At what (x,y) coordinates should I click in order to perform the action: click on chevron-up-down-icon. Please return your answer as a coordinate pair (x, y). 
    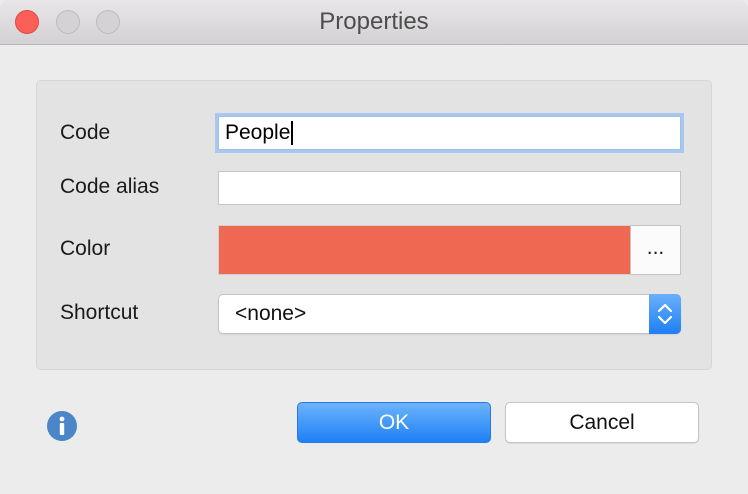
    Looking at the image, I should click on (665, 314).